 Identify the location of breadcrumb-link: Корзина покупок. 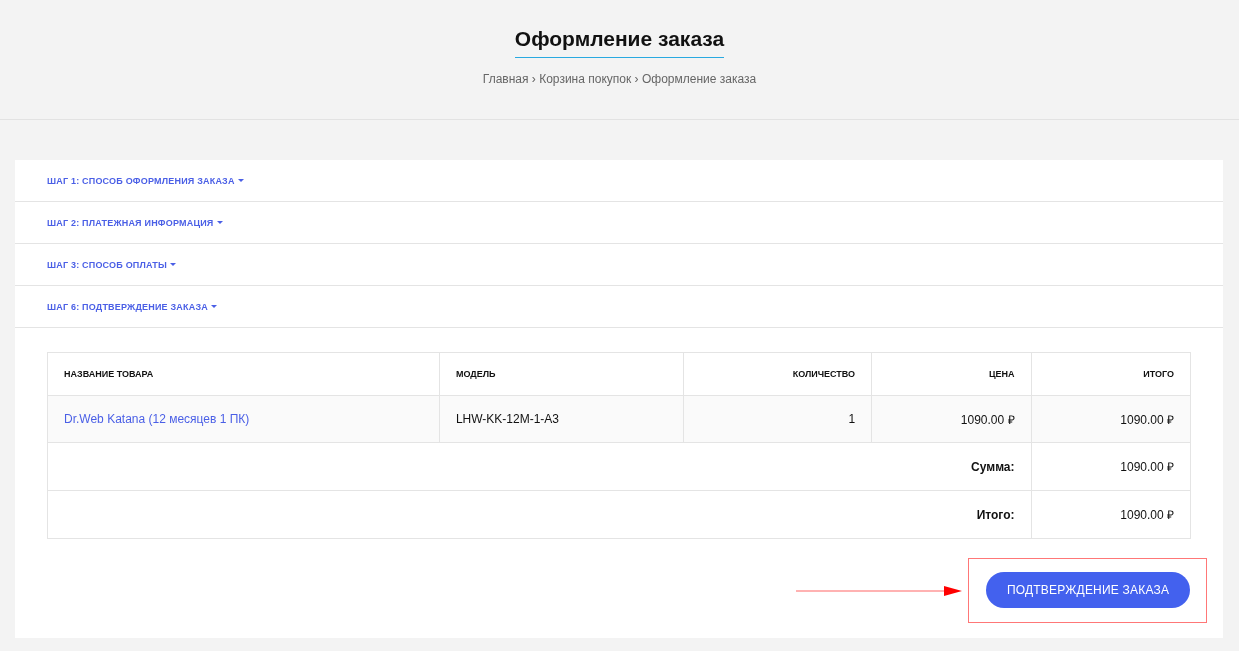
(585, 79).